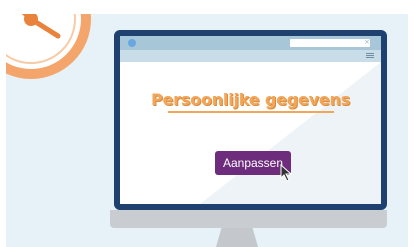 The width and height of the screenshot is (414, 247). What do you see at coordinates (286, 173) in the screenshot?
I see `mouse-pointer-icon` at bounding box center [286, 173].